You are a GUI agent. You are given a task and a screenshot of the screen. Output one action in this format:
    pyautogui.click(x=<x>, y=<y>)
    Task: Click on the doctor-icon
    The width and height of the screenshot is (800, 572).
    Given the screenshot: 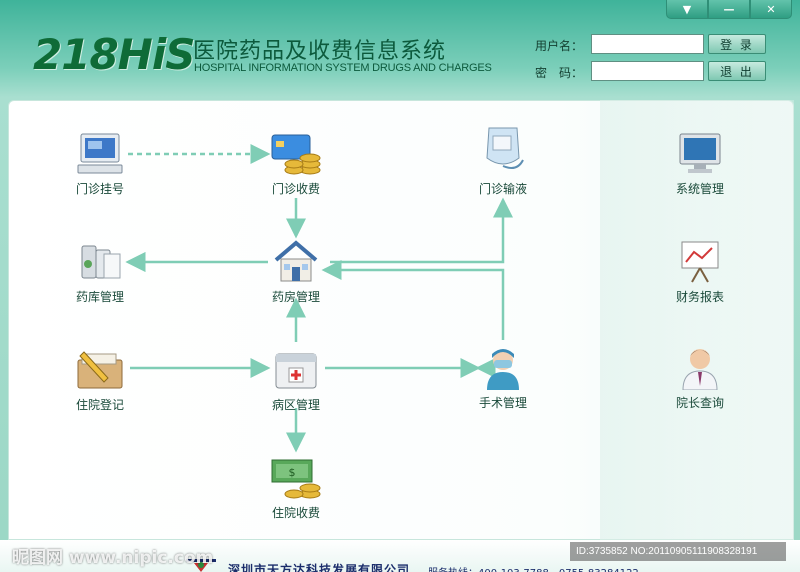 What is the action you would take?
    pyautogui.click(x=700, y=369)
    